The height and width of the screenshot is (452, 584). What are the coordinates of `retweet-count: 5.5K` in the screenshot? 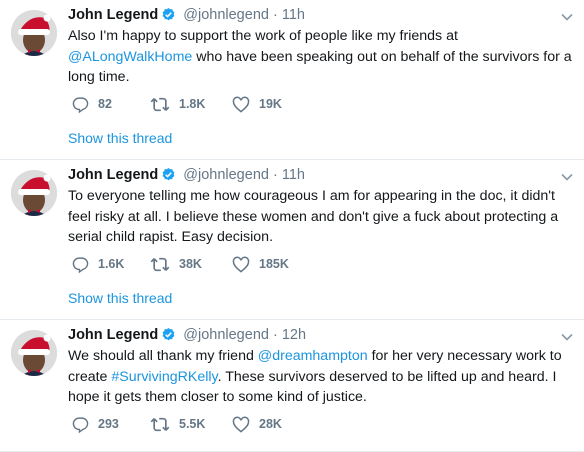 It's located at (192, 424).